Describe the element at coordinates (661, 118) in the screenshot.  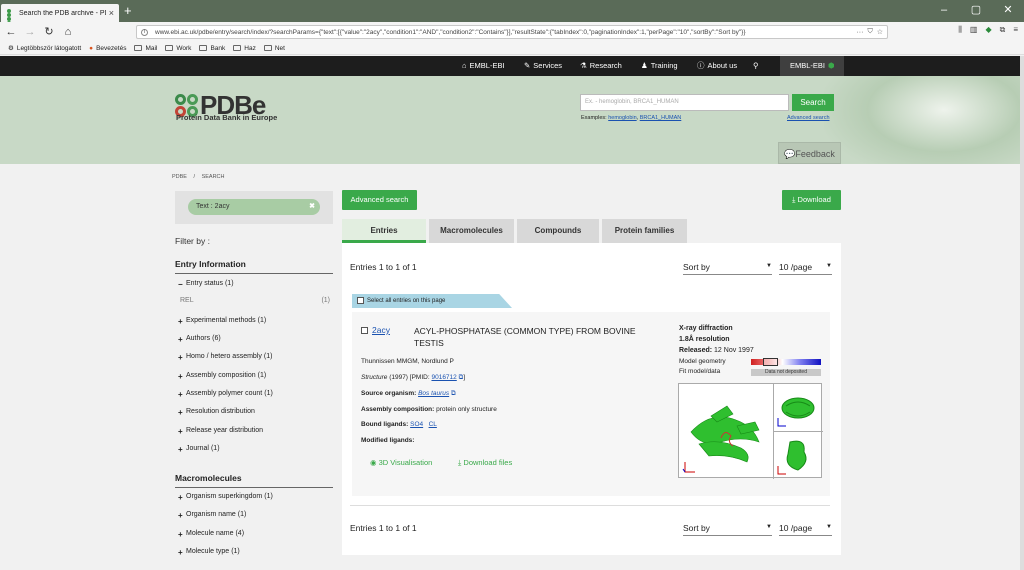
I see `example-link: BRCA1_HUMAN` at that location.